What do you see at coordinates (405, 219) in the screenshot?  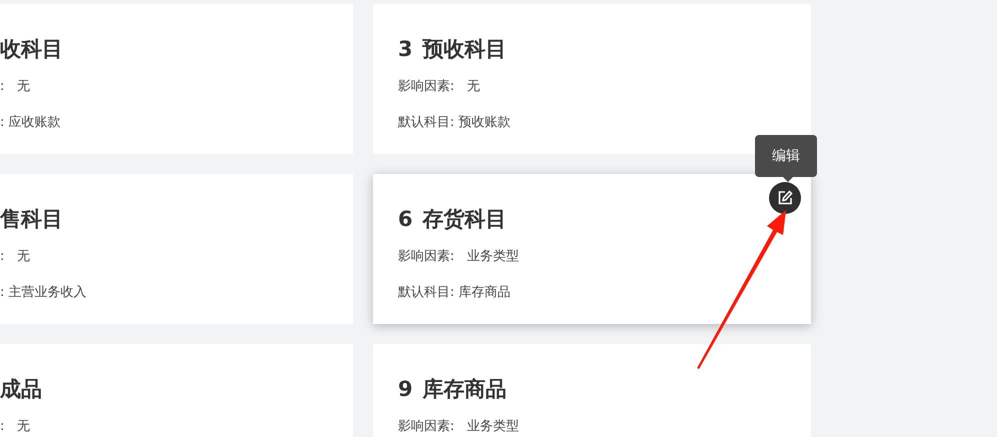 I see `card-number: 6` at bounding box center [405, 219].